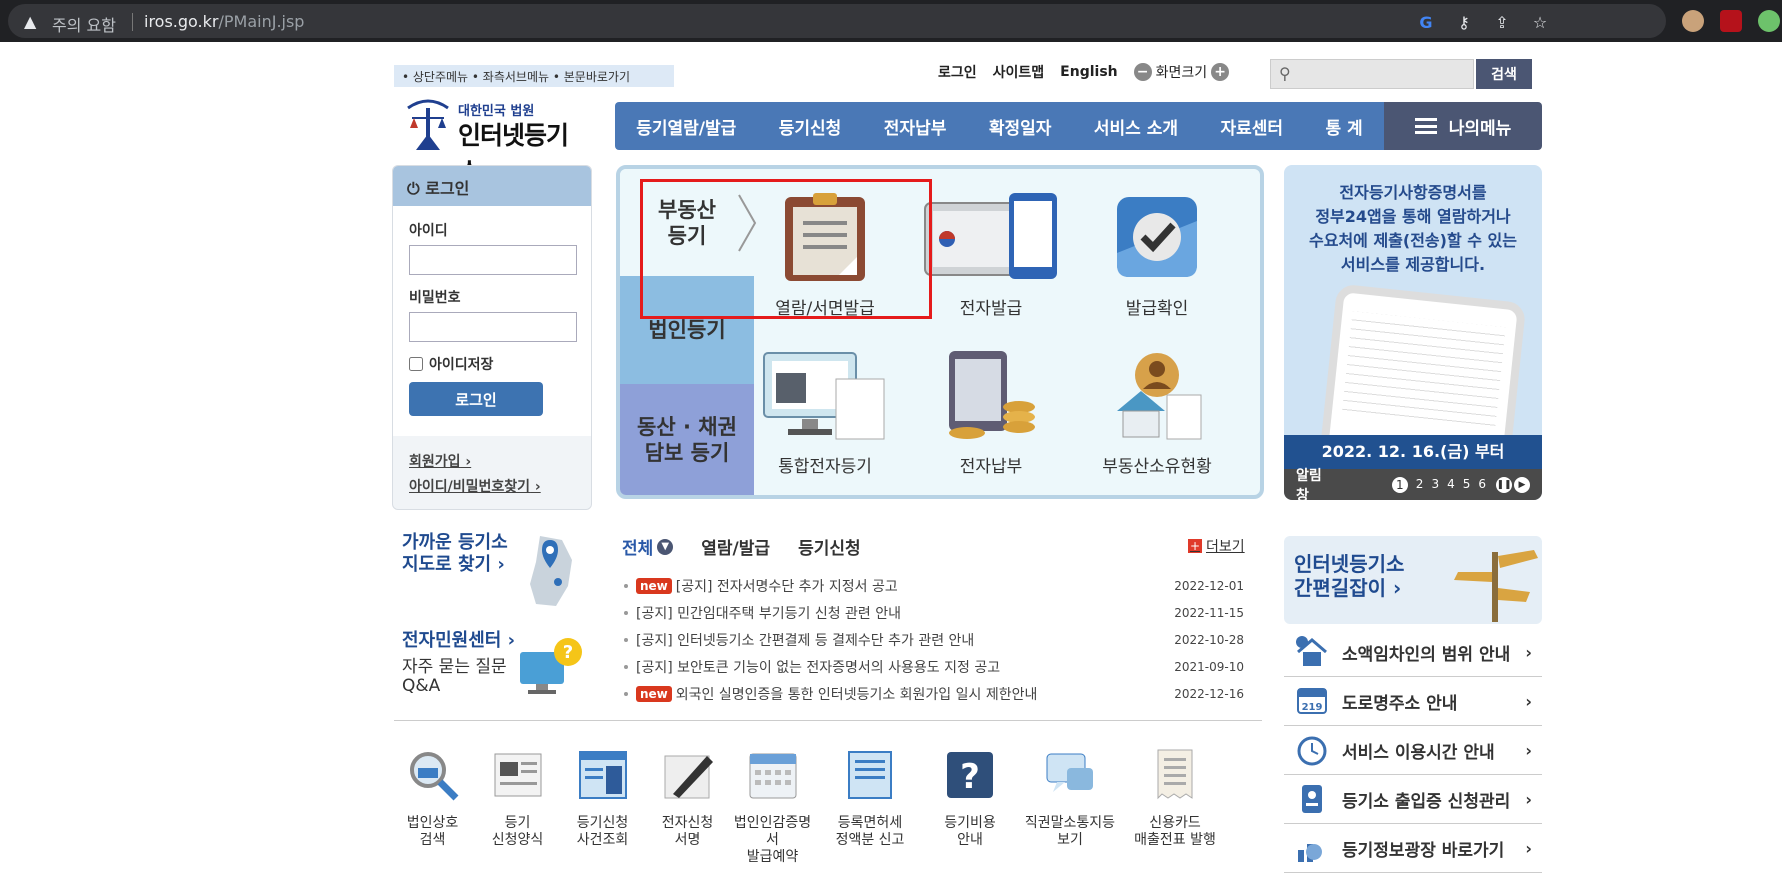  What do you see at coordinates (1540, 23) in the screenshot?
I see `star-icon: ☆` at bounding box center [1540, 23].